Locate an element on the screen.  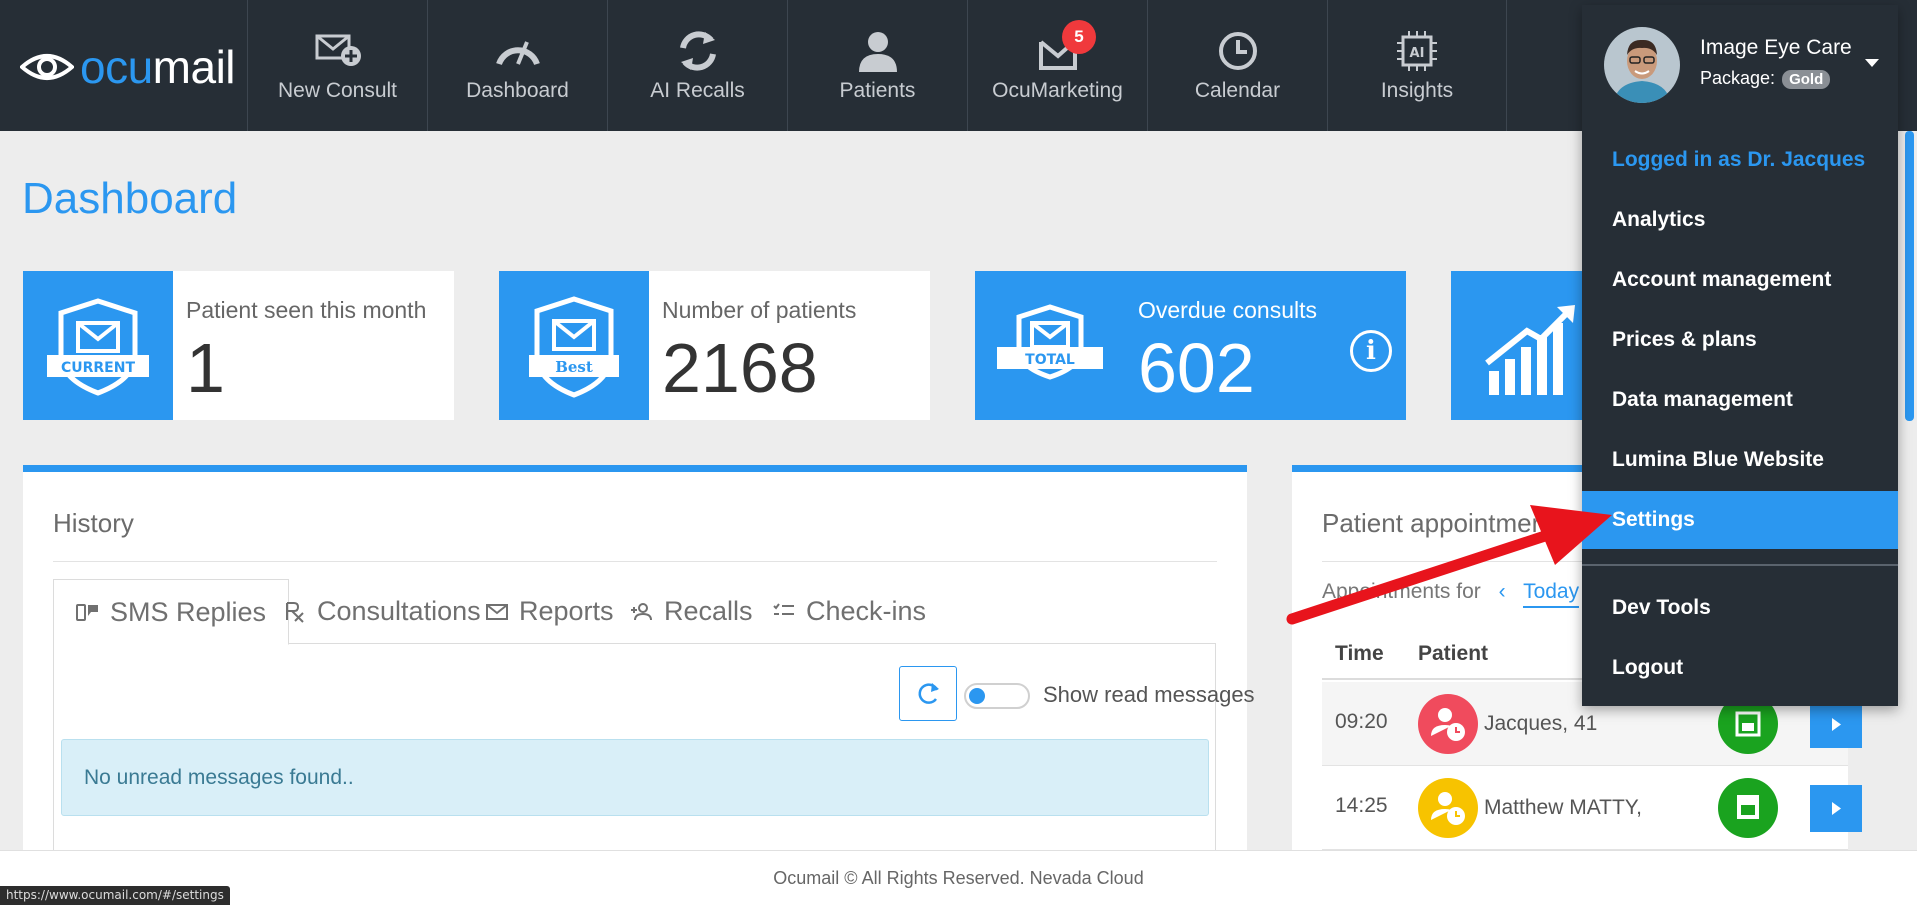
stat-label: Overdue consults is located at coordinates (1227, 310).